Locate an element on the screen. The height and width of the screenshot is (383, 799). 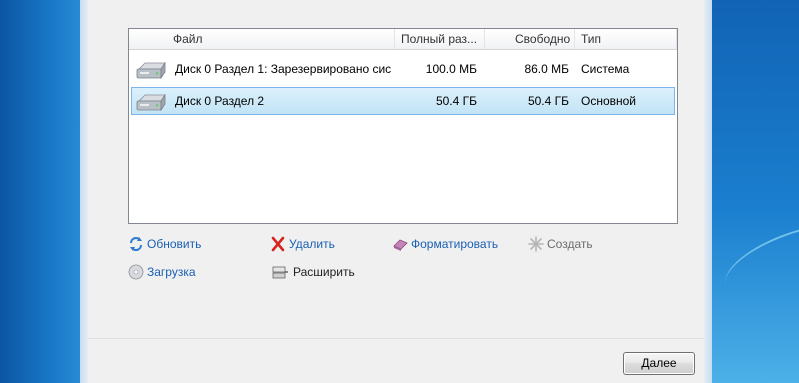
format-button: Форматировать is located at coordinates (445, 243).